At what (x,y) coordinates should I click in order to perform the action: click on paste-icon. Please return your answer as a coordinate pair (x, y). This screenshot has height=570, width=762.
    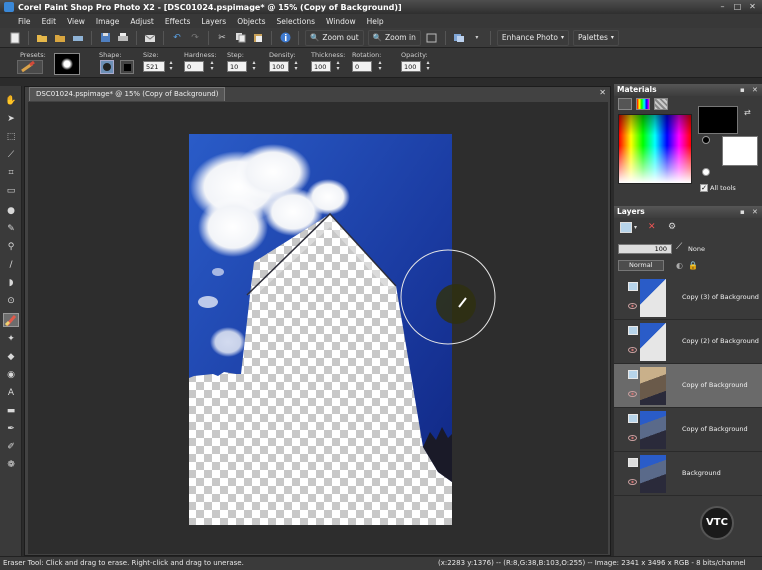
    Looking at the image, I should click on (258, 38).